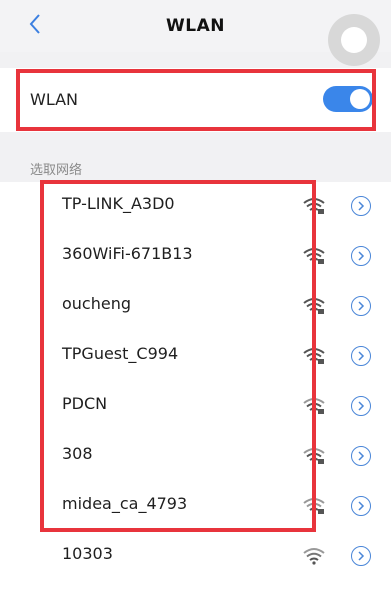  Describe the element at coordinates (120, 353) in the screenshot. I see `network-name: TPGuest_C994` at that location.